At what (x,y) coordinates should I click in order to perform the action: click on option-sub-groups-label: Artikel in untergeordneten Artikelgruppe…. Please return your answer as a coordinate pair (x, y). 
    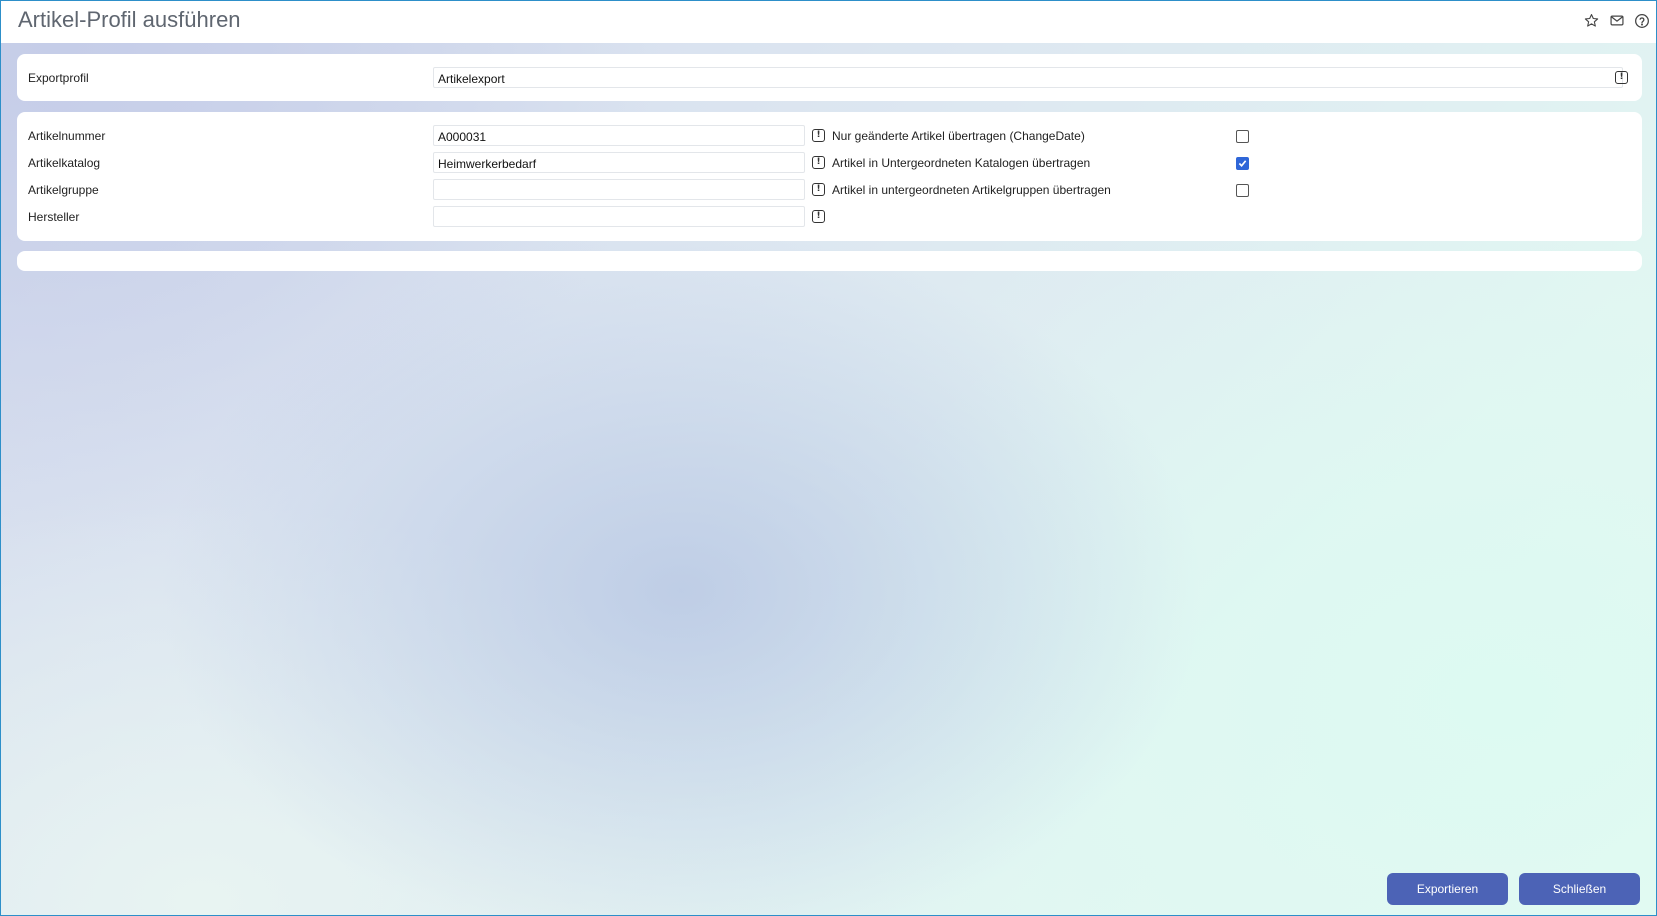
    Looking at the image, I should click on (971, 190).